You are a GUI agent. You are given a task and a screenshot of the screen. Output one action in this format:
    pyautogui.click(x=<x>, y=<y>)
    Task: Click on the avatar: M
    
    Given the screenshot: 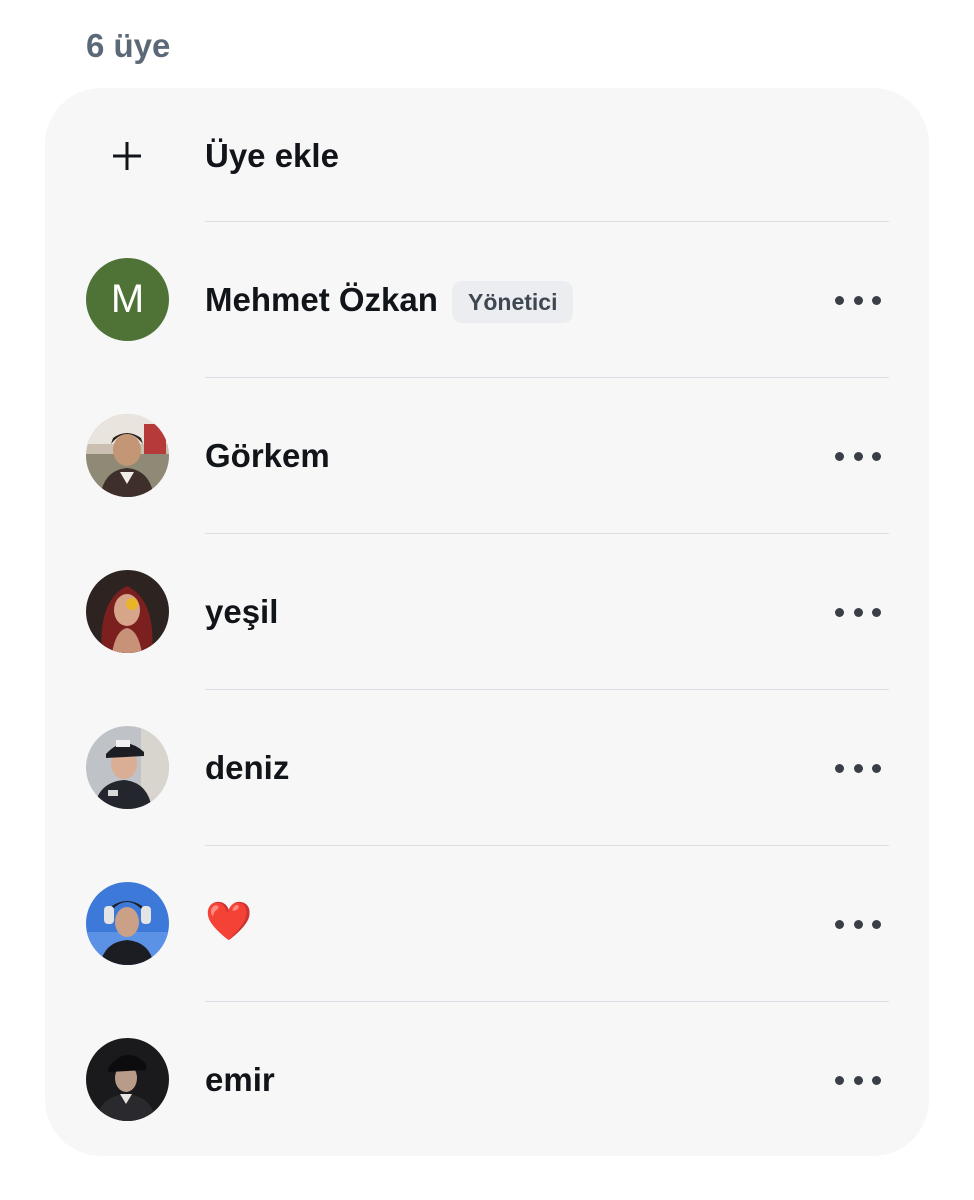 What is the action you would take?
    pyautogui.click(x=127, y=299)
    